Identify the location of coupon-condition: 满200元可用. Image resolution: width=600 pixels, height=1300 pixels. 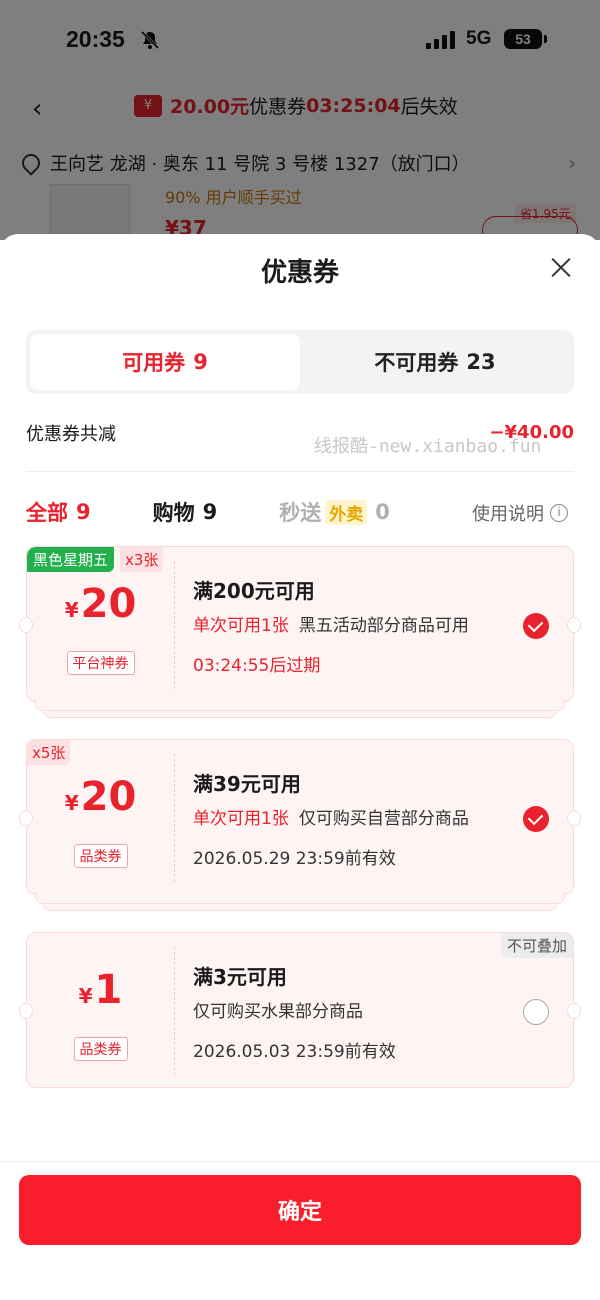
(254, 591).